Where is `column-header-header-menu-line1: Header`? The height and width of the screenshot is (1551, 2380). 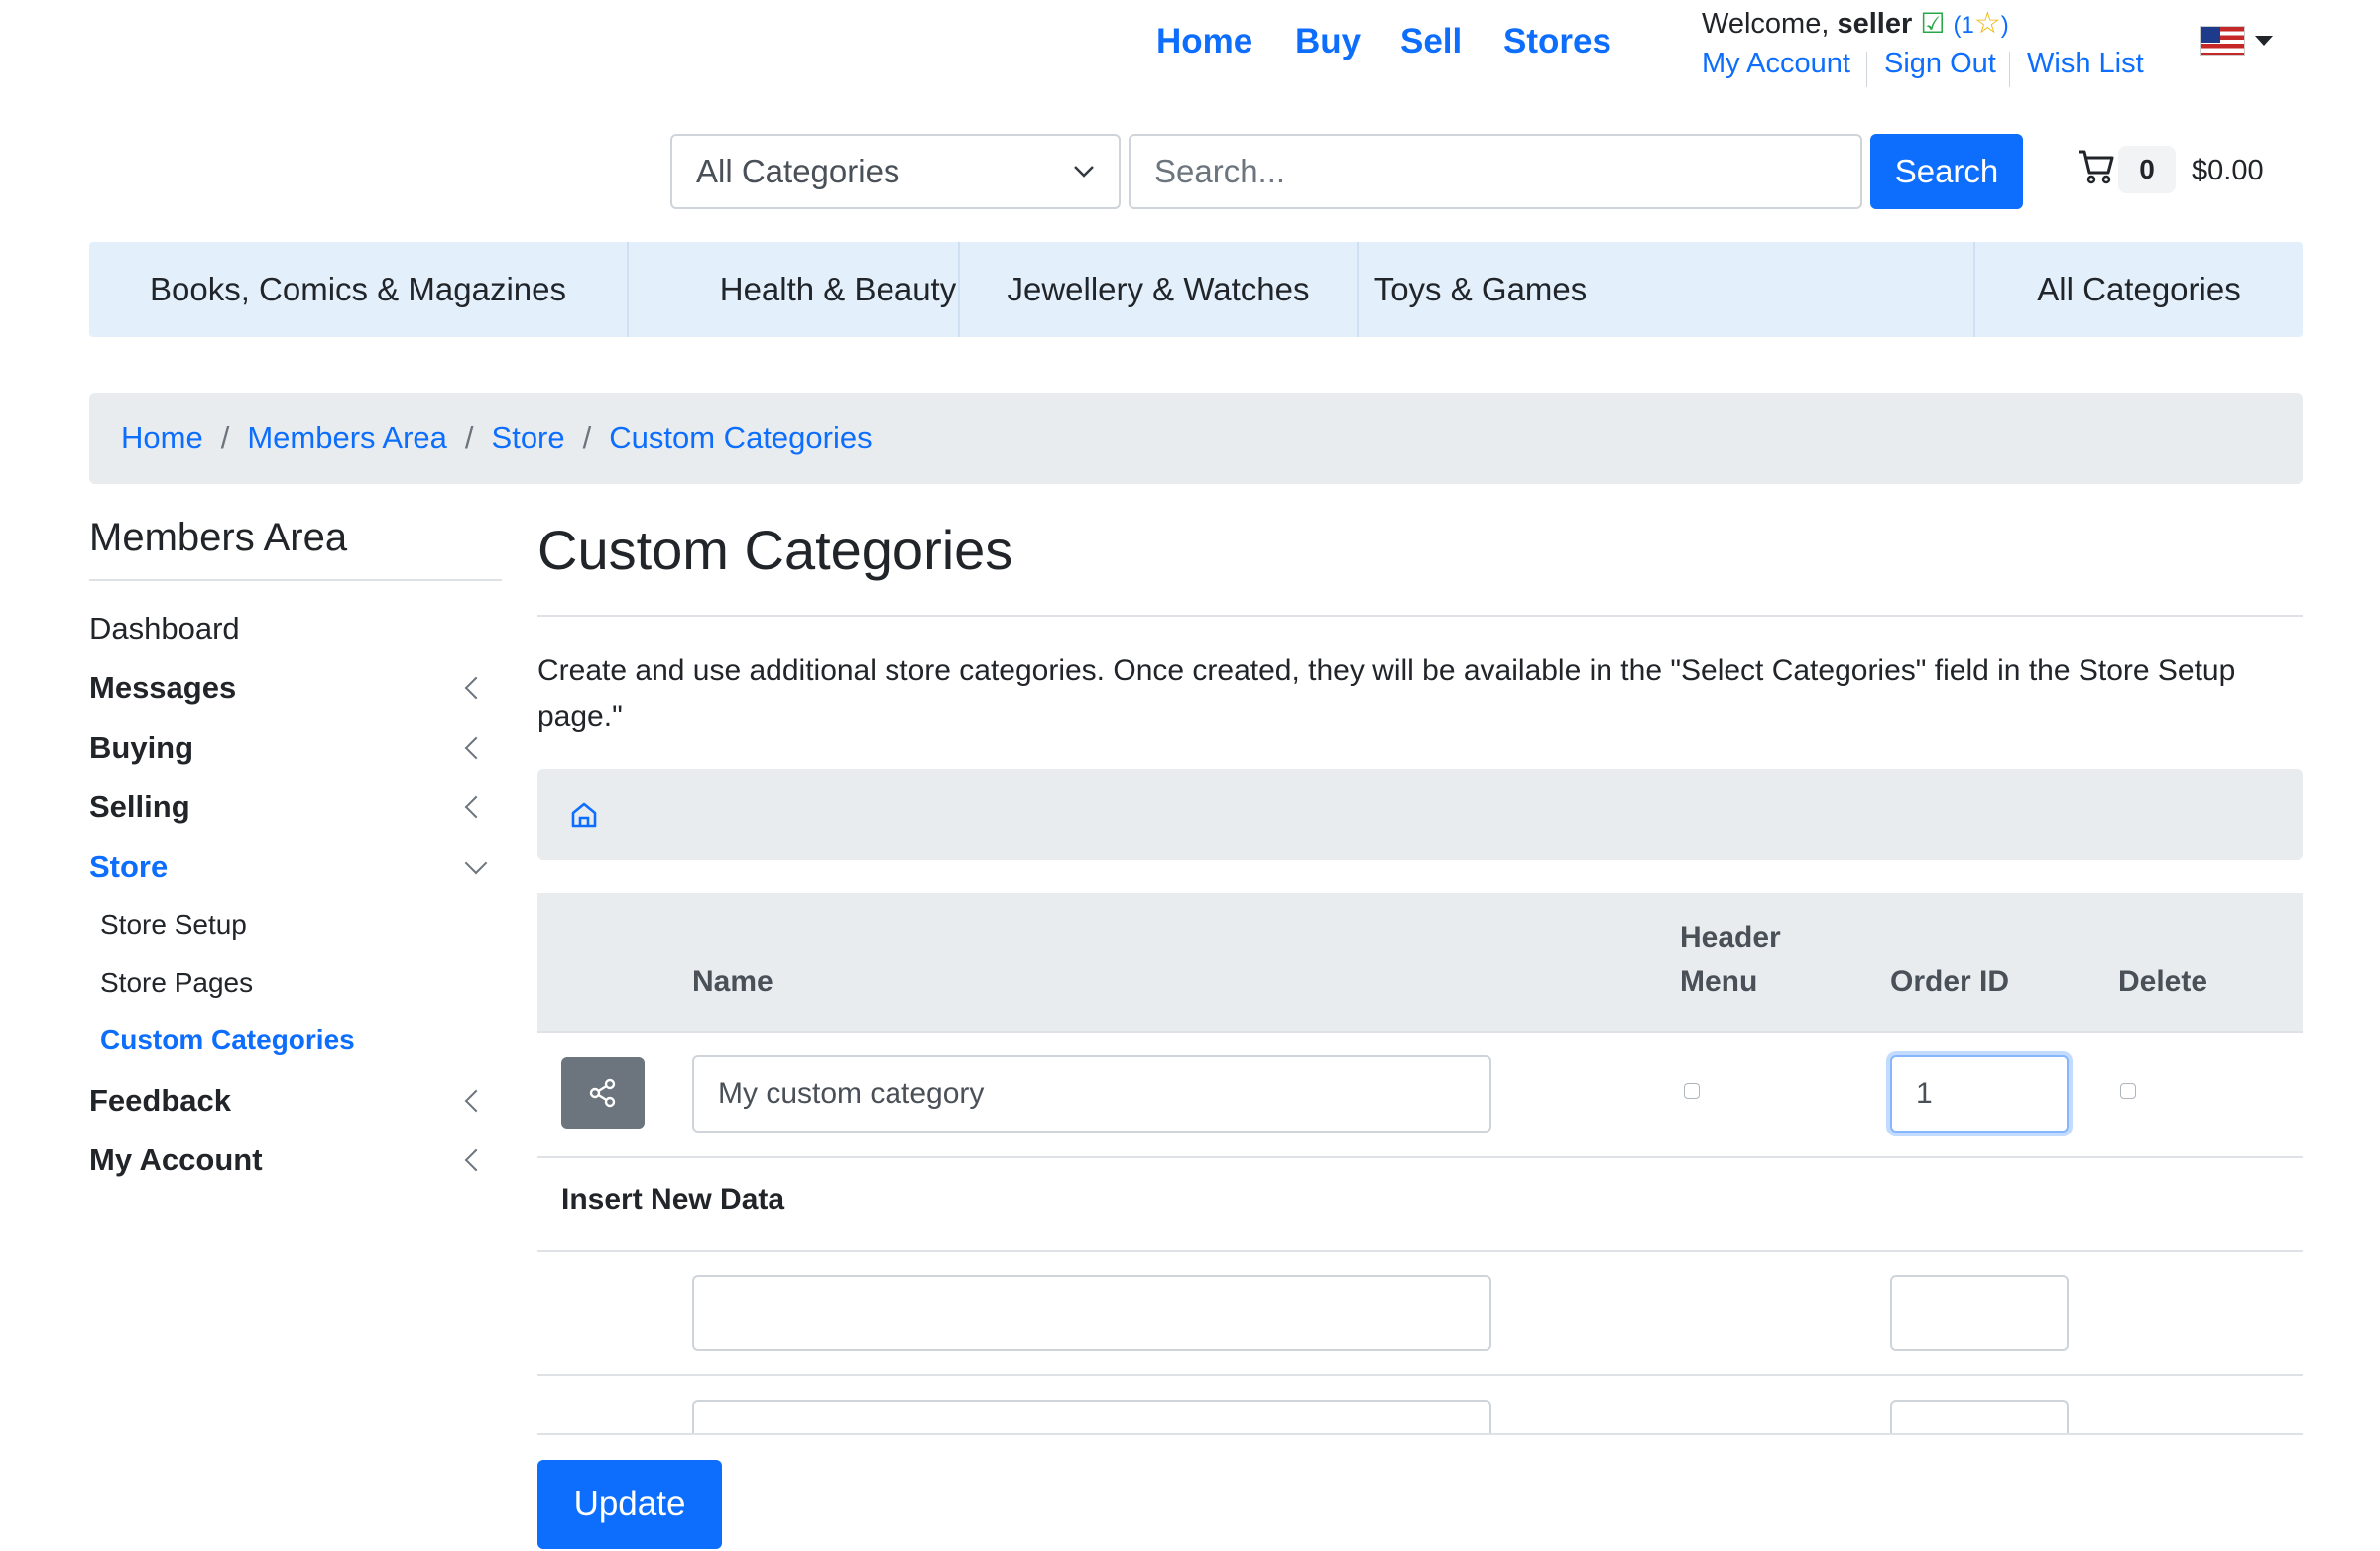
column-header-header-menu-line1: Header is located at coordinates (1730, 937).